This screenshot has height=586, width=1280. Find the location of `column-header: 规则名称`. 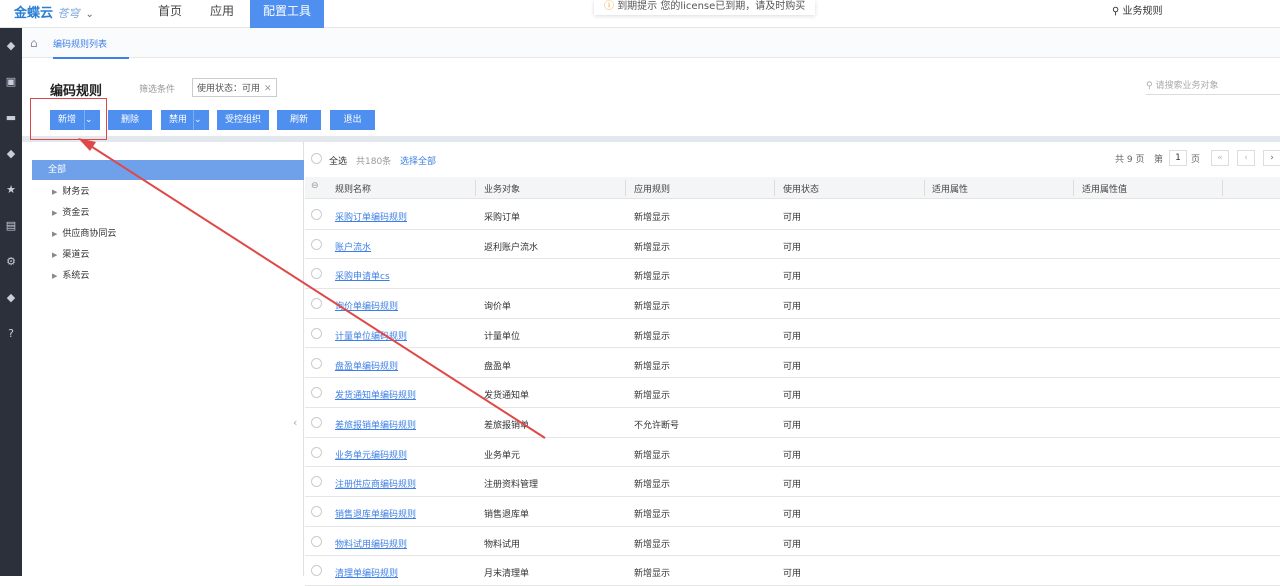

column-header: 规则名称 is located at coordinates (353, 188).